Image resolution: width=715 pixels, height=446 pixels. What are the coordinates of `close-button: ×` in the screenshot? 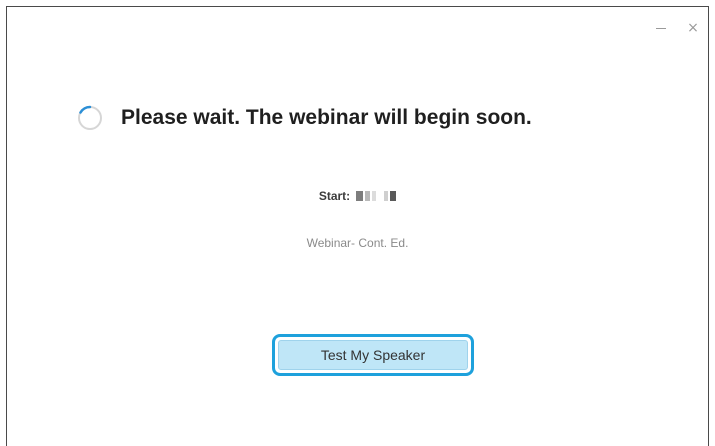 It's located at (693, 28).